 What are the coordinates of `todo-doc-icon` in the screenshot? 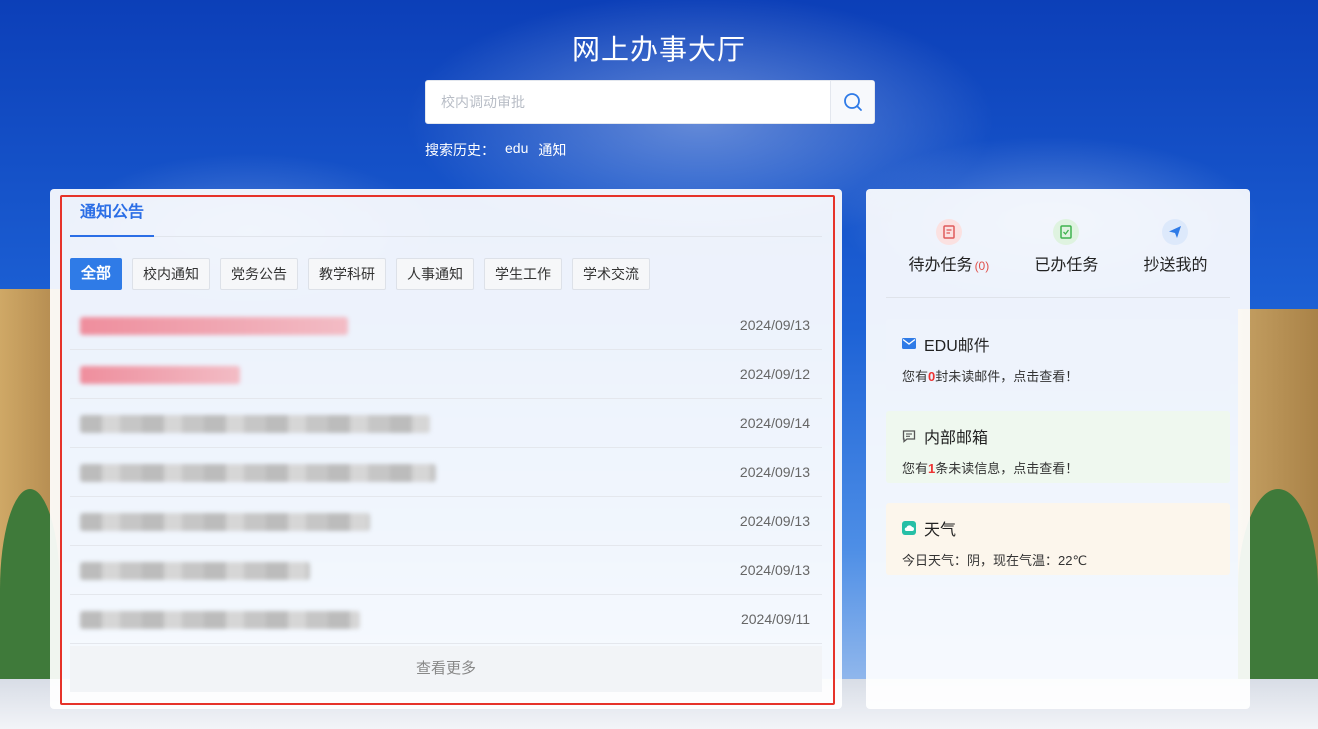 It's located at (948, 232).